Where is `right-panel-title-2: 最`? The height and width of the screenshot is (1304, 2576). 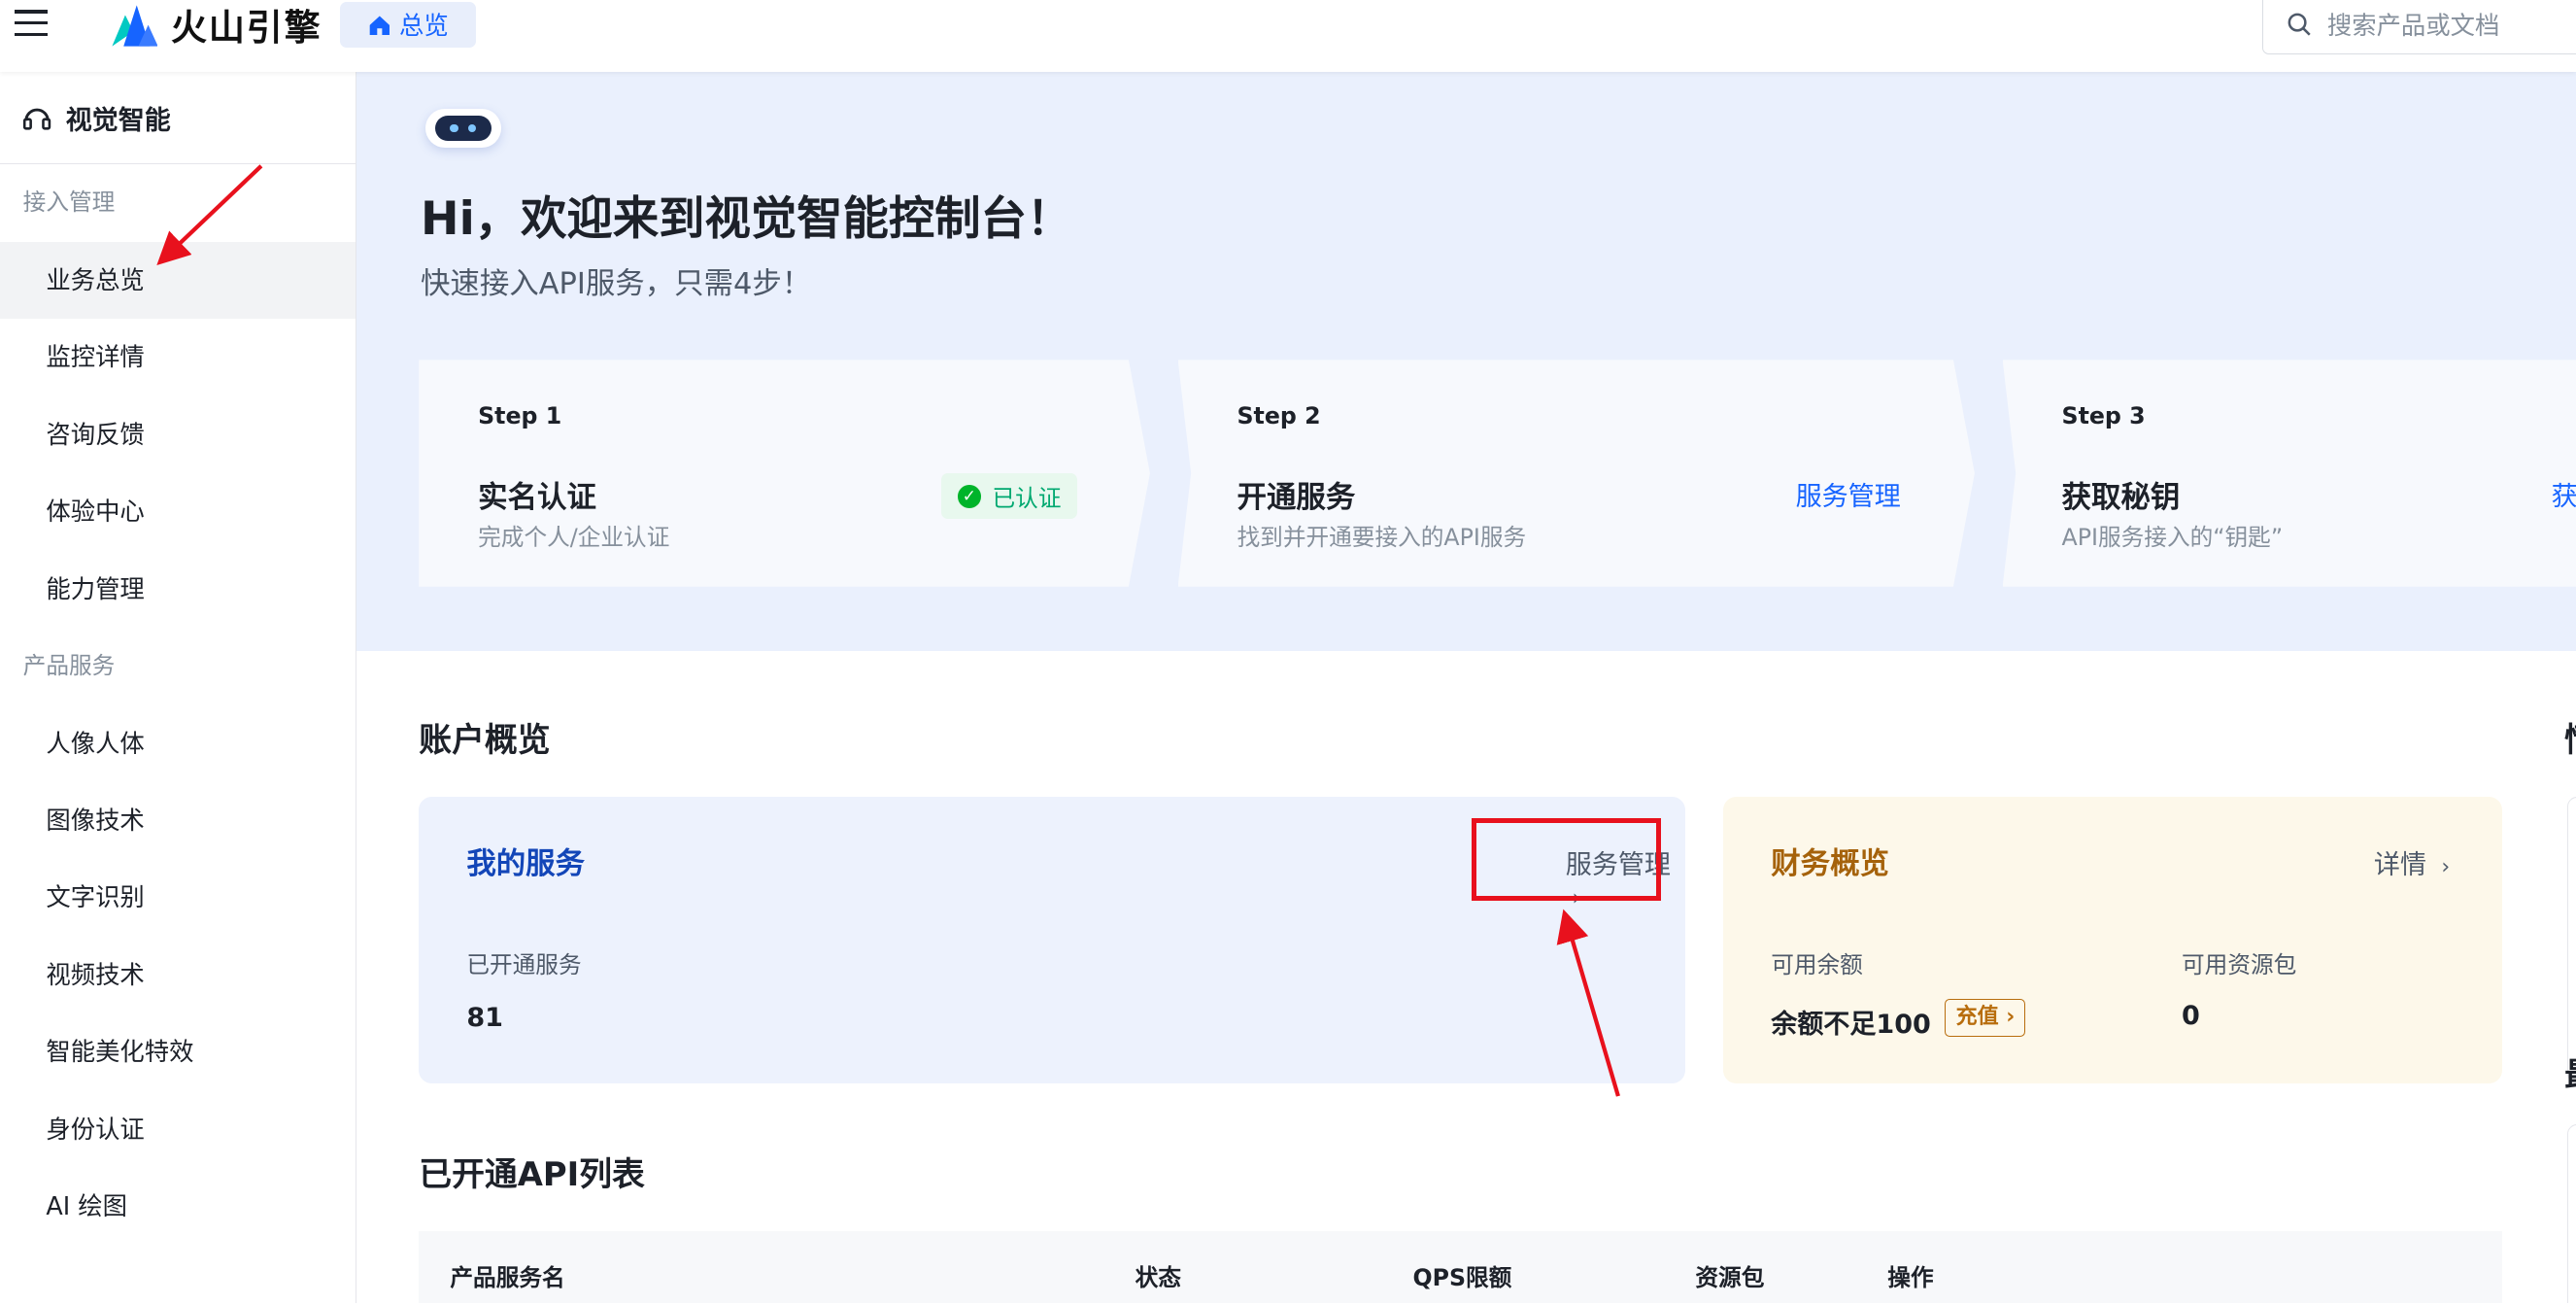
right-panel-title-2: 最 is located at coordinates (2570, 1072).